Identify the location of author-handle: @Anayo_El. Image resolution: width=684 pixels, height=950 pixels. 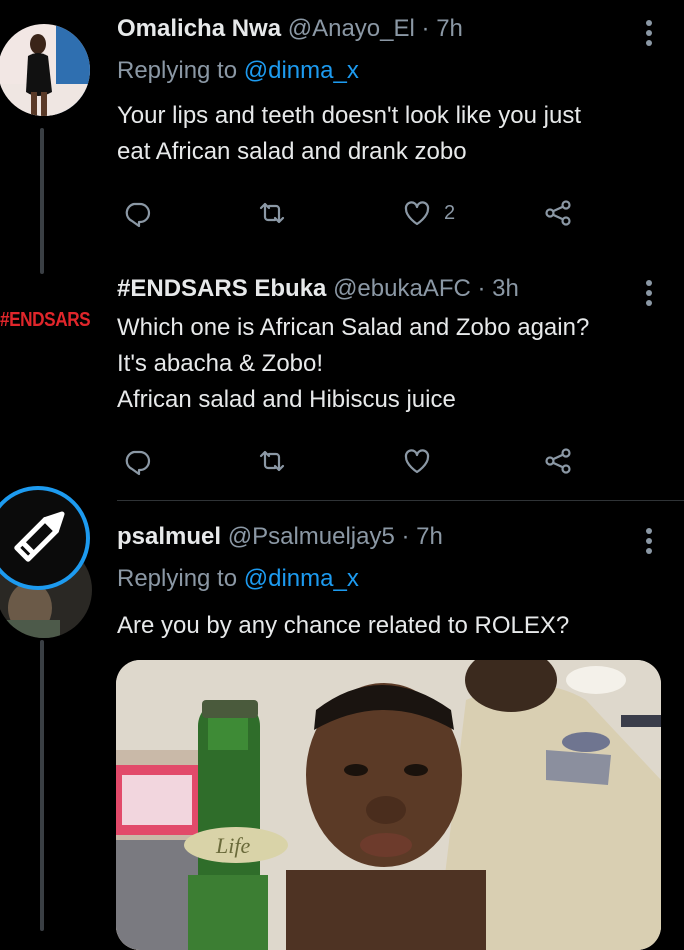
(351, 28).